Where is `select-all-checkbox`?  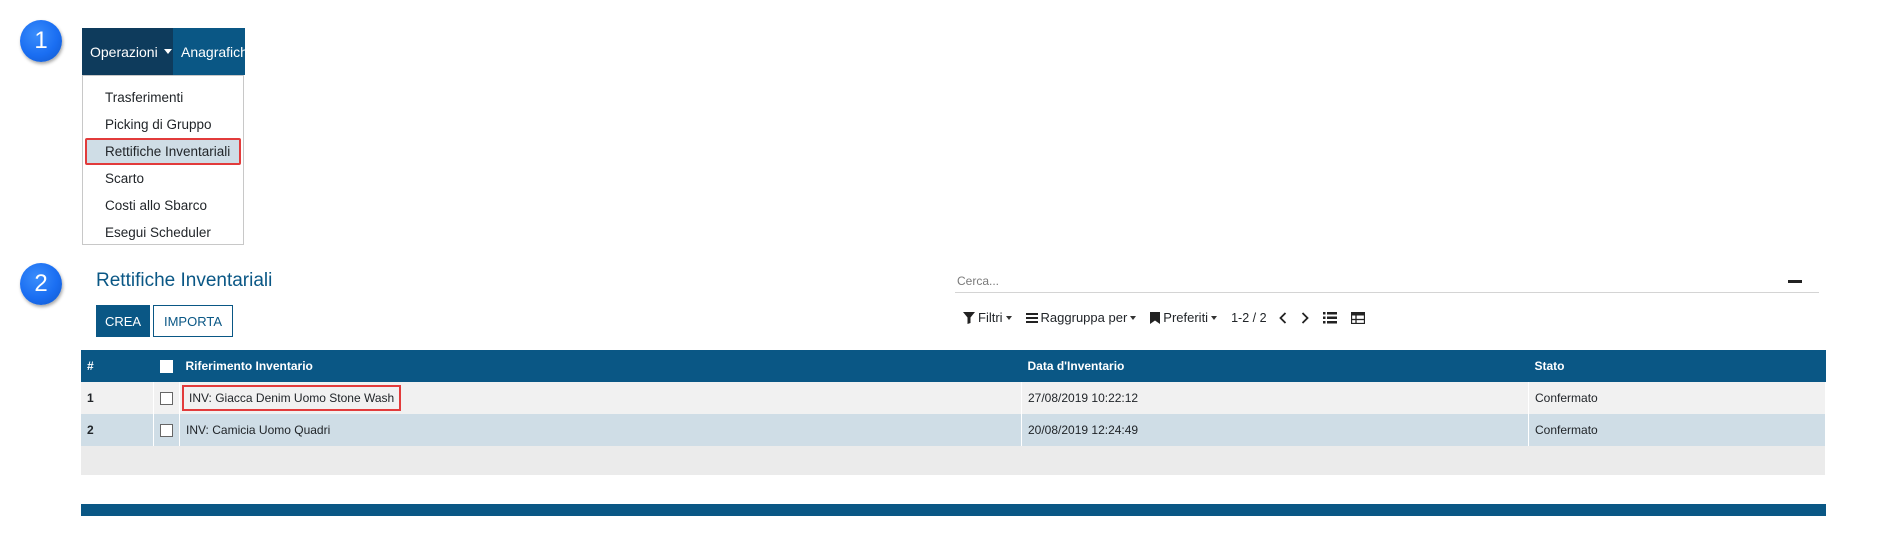
select-all-checkbox is located at coordinates (166, 367).